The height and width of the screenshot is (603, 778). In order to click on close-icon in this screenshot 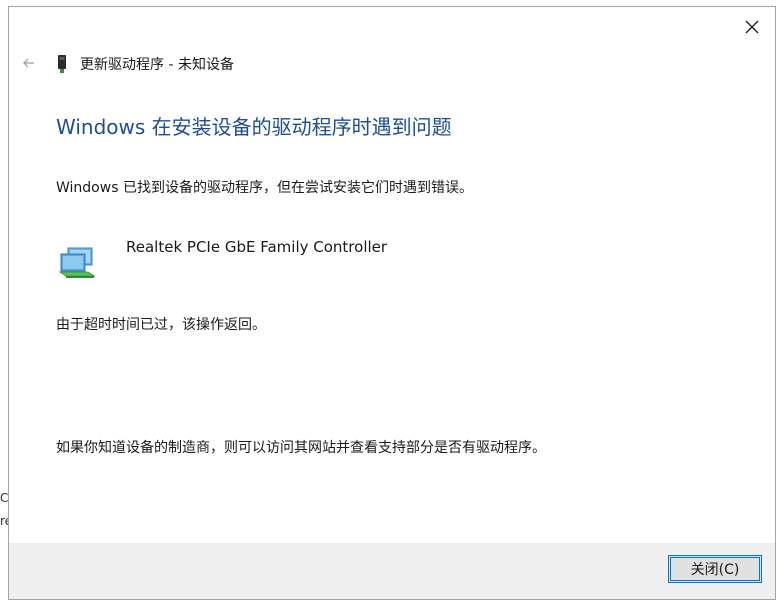, I will do `click(752, 27)`.